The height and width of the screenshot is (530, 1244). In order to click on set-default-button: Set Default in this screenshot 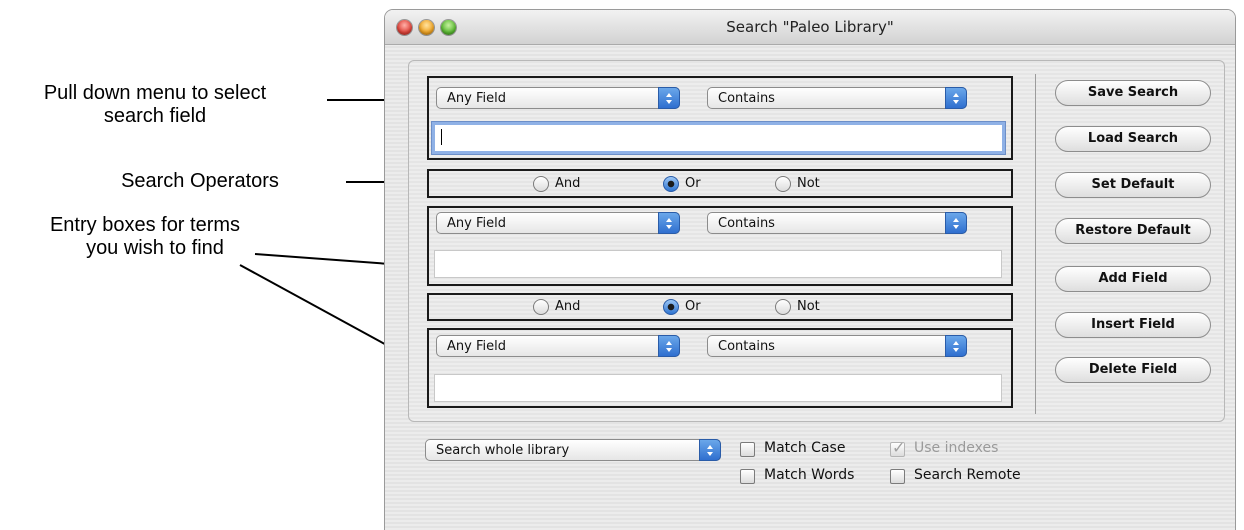, I will do `click(1133, 185)`.